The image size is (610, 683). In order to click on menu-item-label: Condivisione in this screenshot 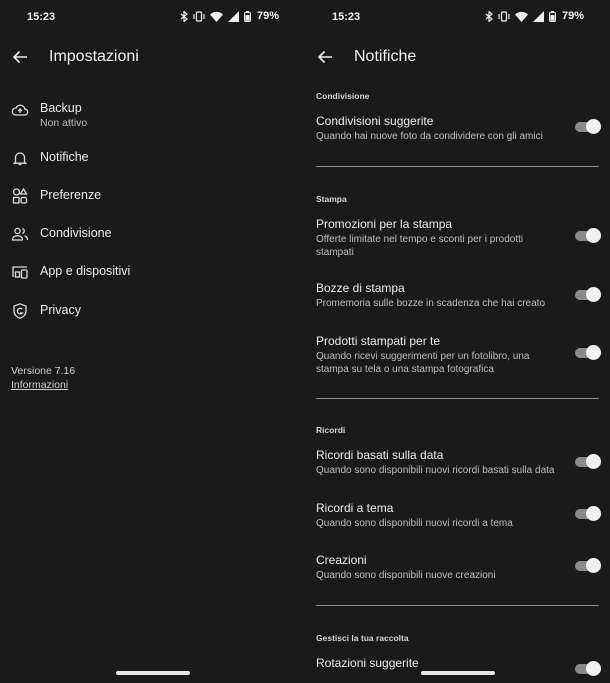, I will do `click(76, 233)`.